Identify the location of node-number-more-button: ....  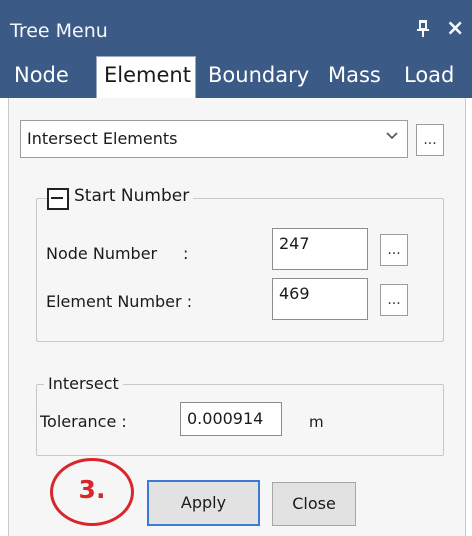
(394, 250).